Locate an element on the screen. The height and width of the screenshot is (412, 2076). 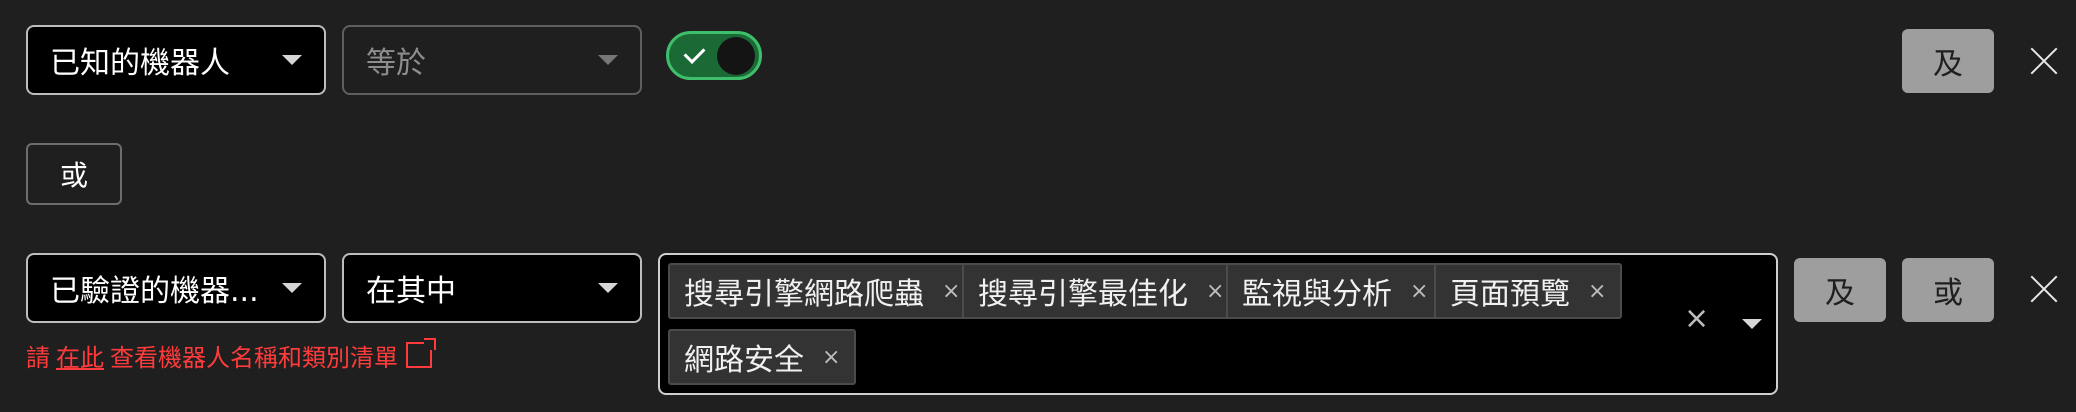
tag-label: 網路安全 is located at coordinates (744, 360).